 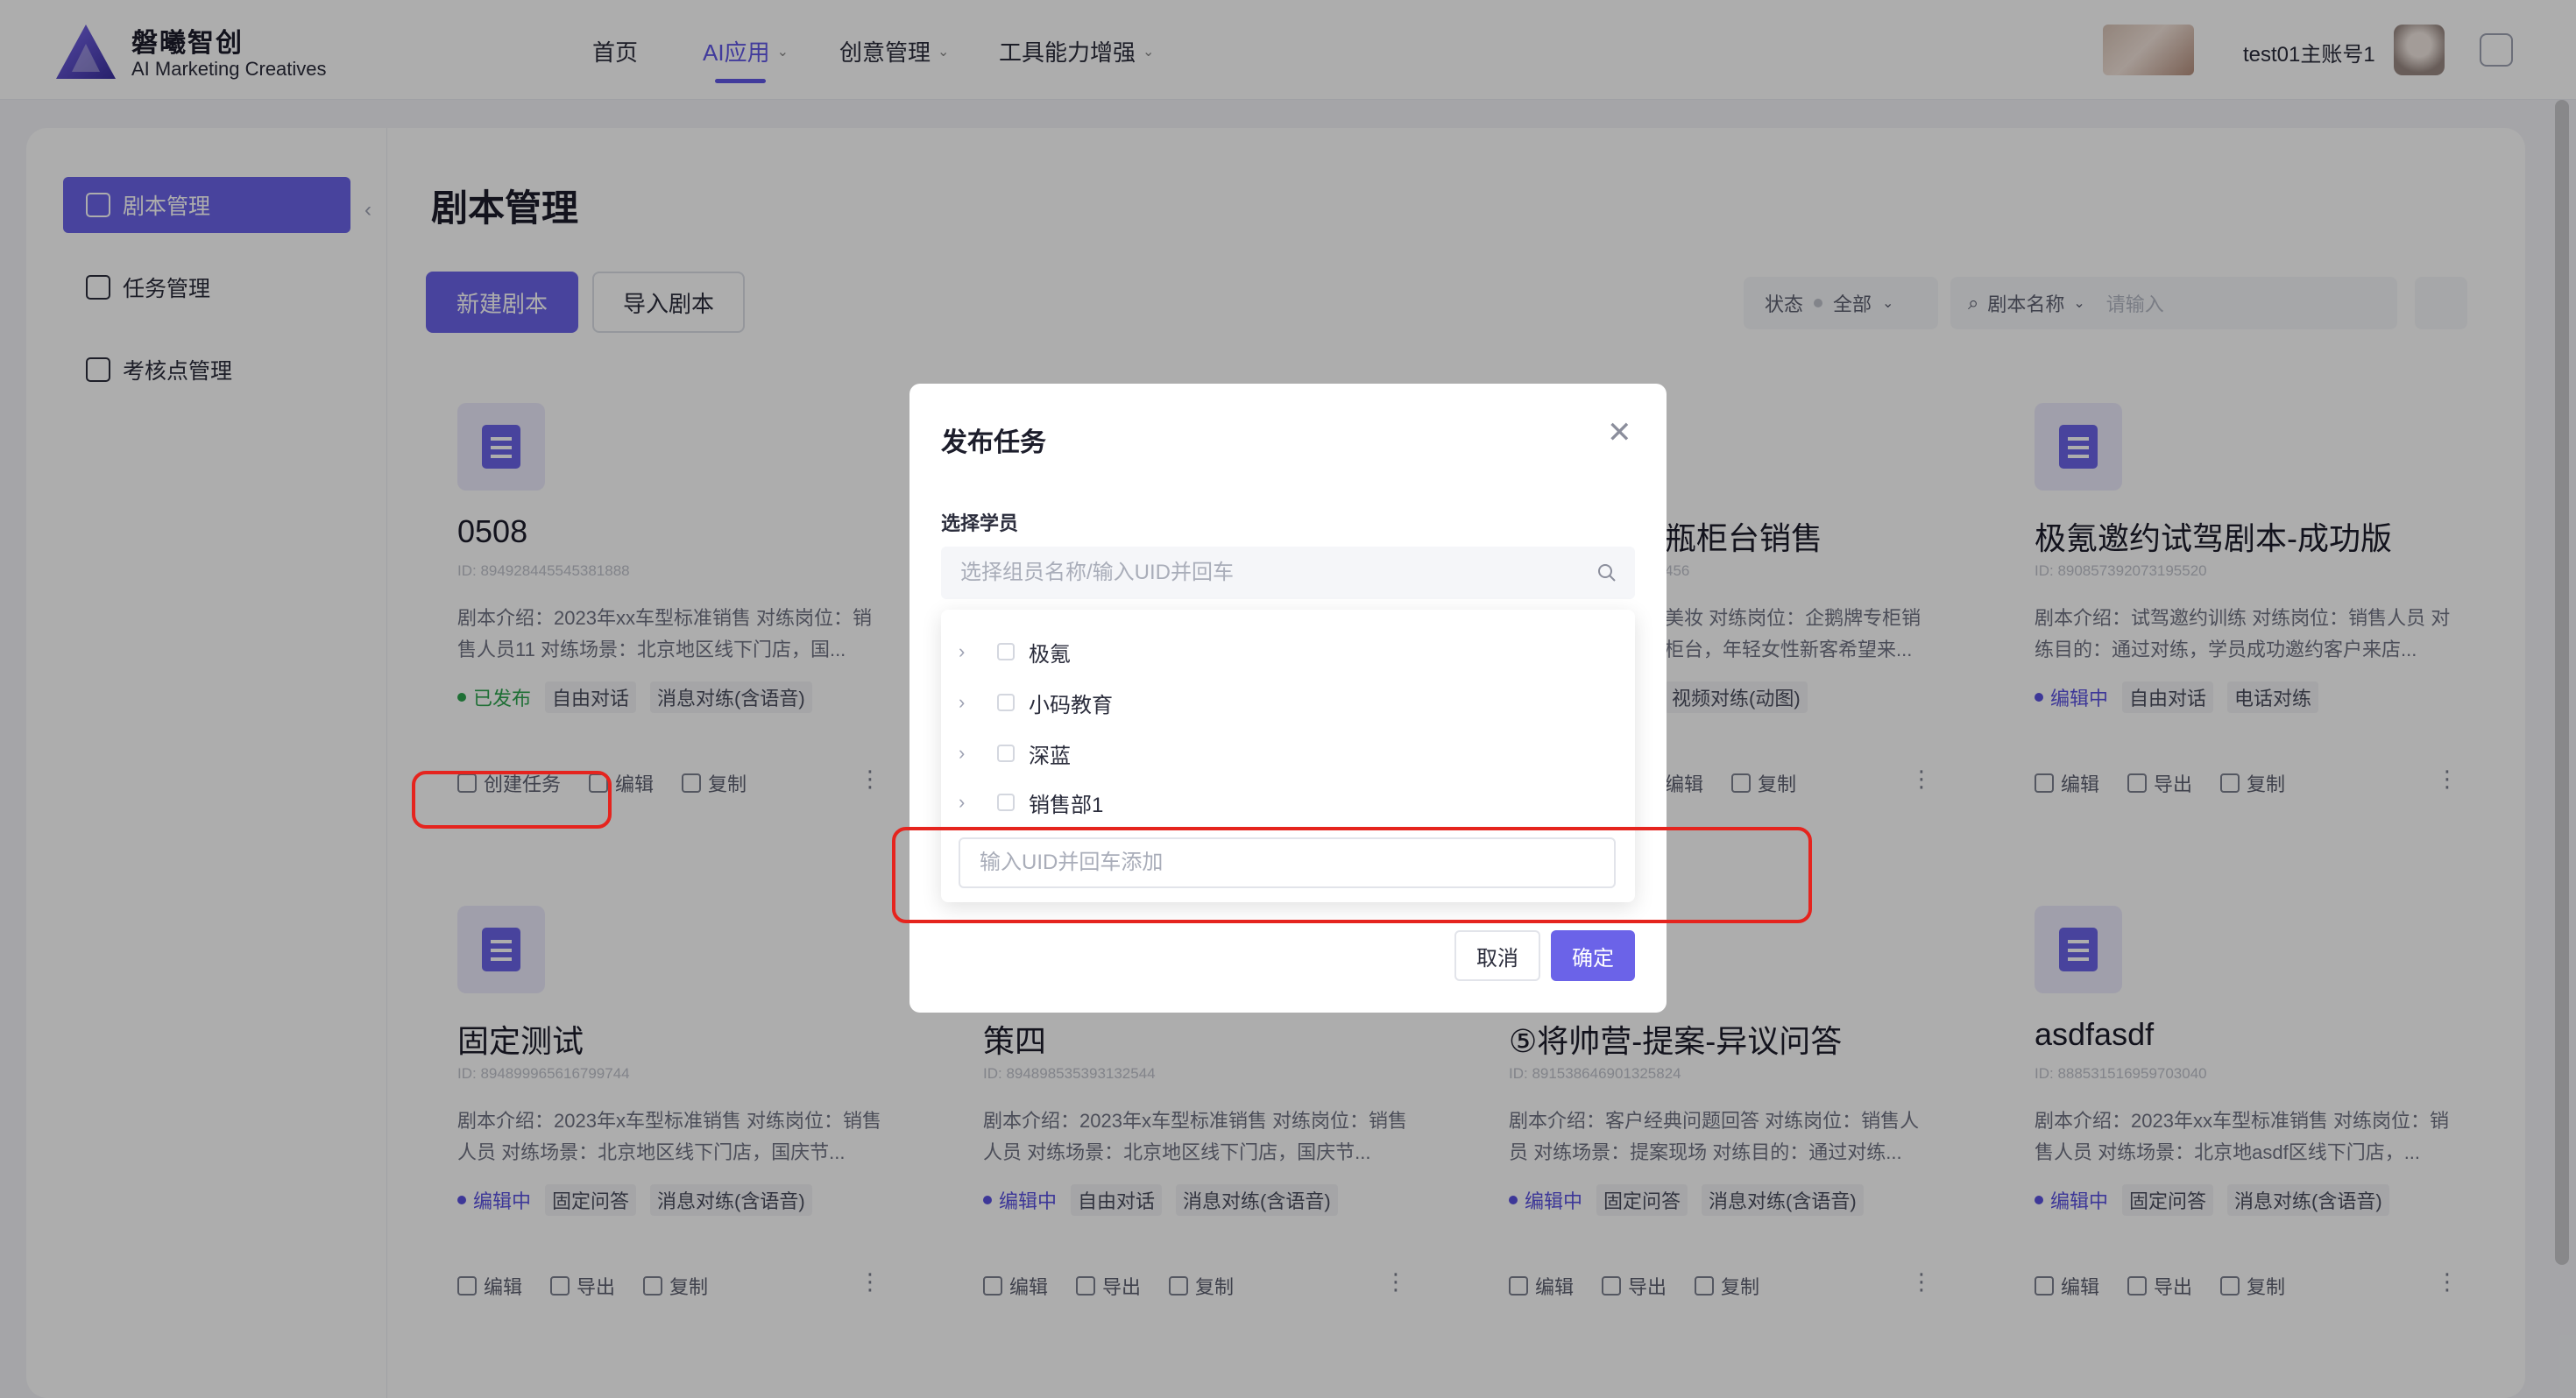 I want to click on cancel-button: 取消, so click(x=1497, y=955).